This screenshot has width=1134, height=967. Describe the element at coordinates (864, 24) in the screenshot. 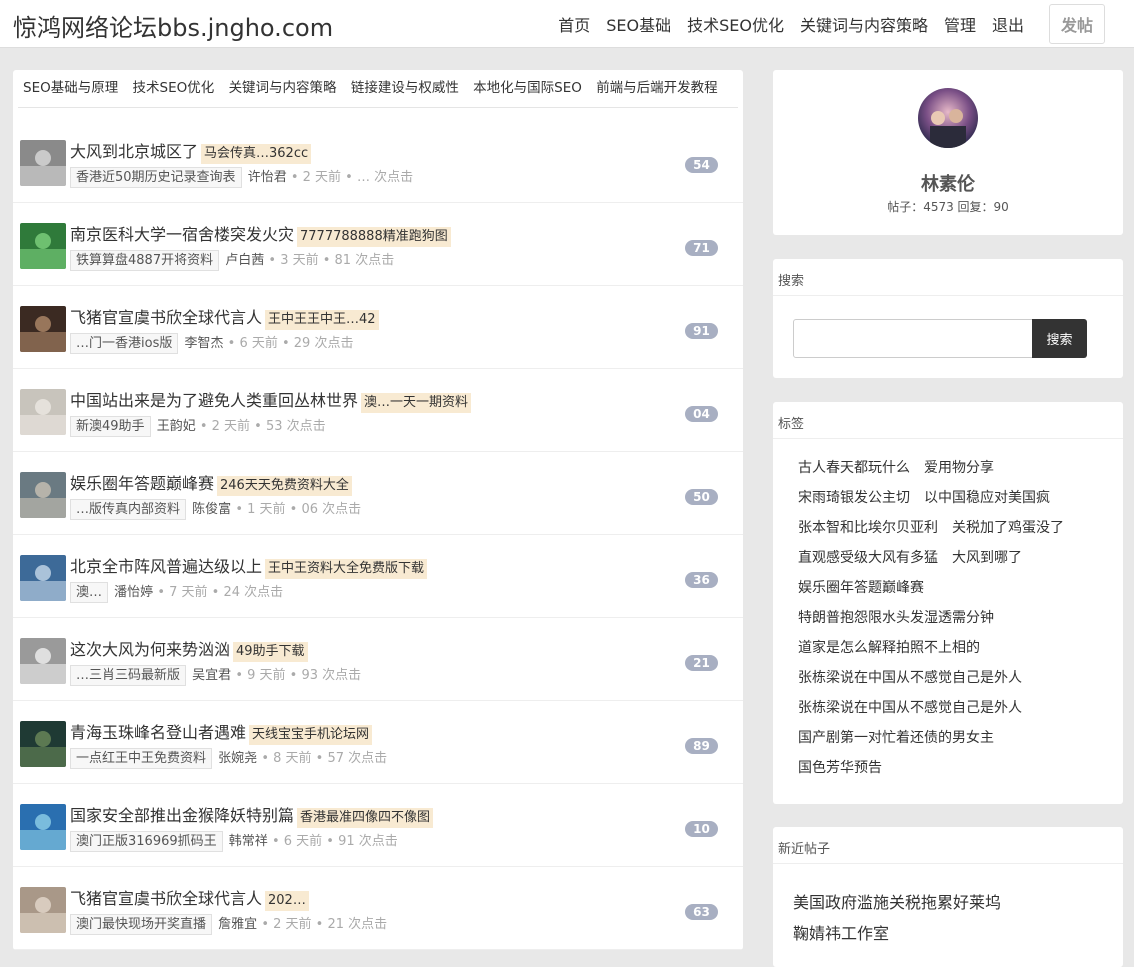

I see `nav-keyword-strategy: 关键词与内容策略` at that location.